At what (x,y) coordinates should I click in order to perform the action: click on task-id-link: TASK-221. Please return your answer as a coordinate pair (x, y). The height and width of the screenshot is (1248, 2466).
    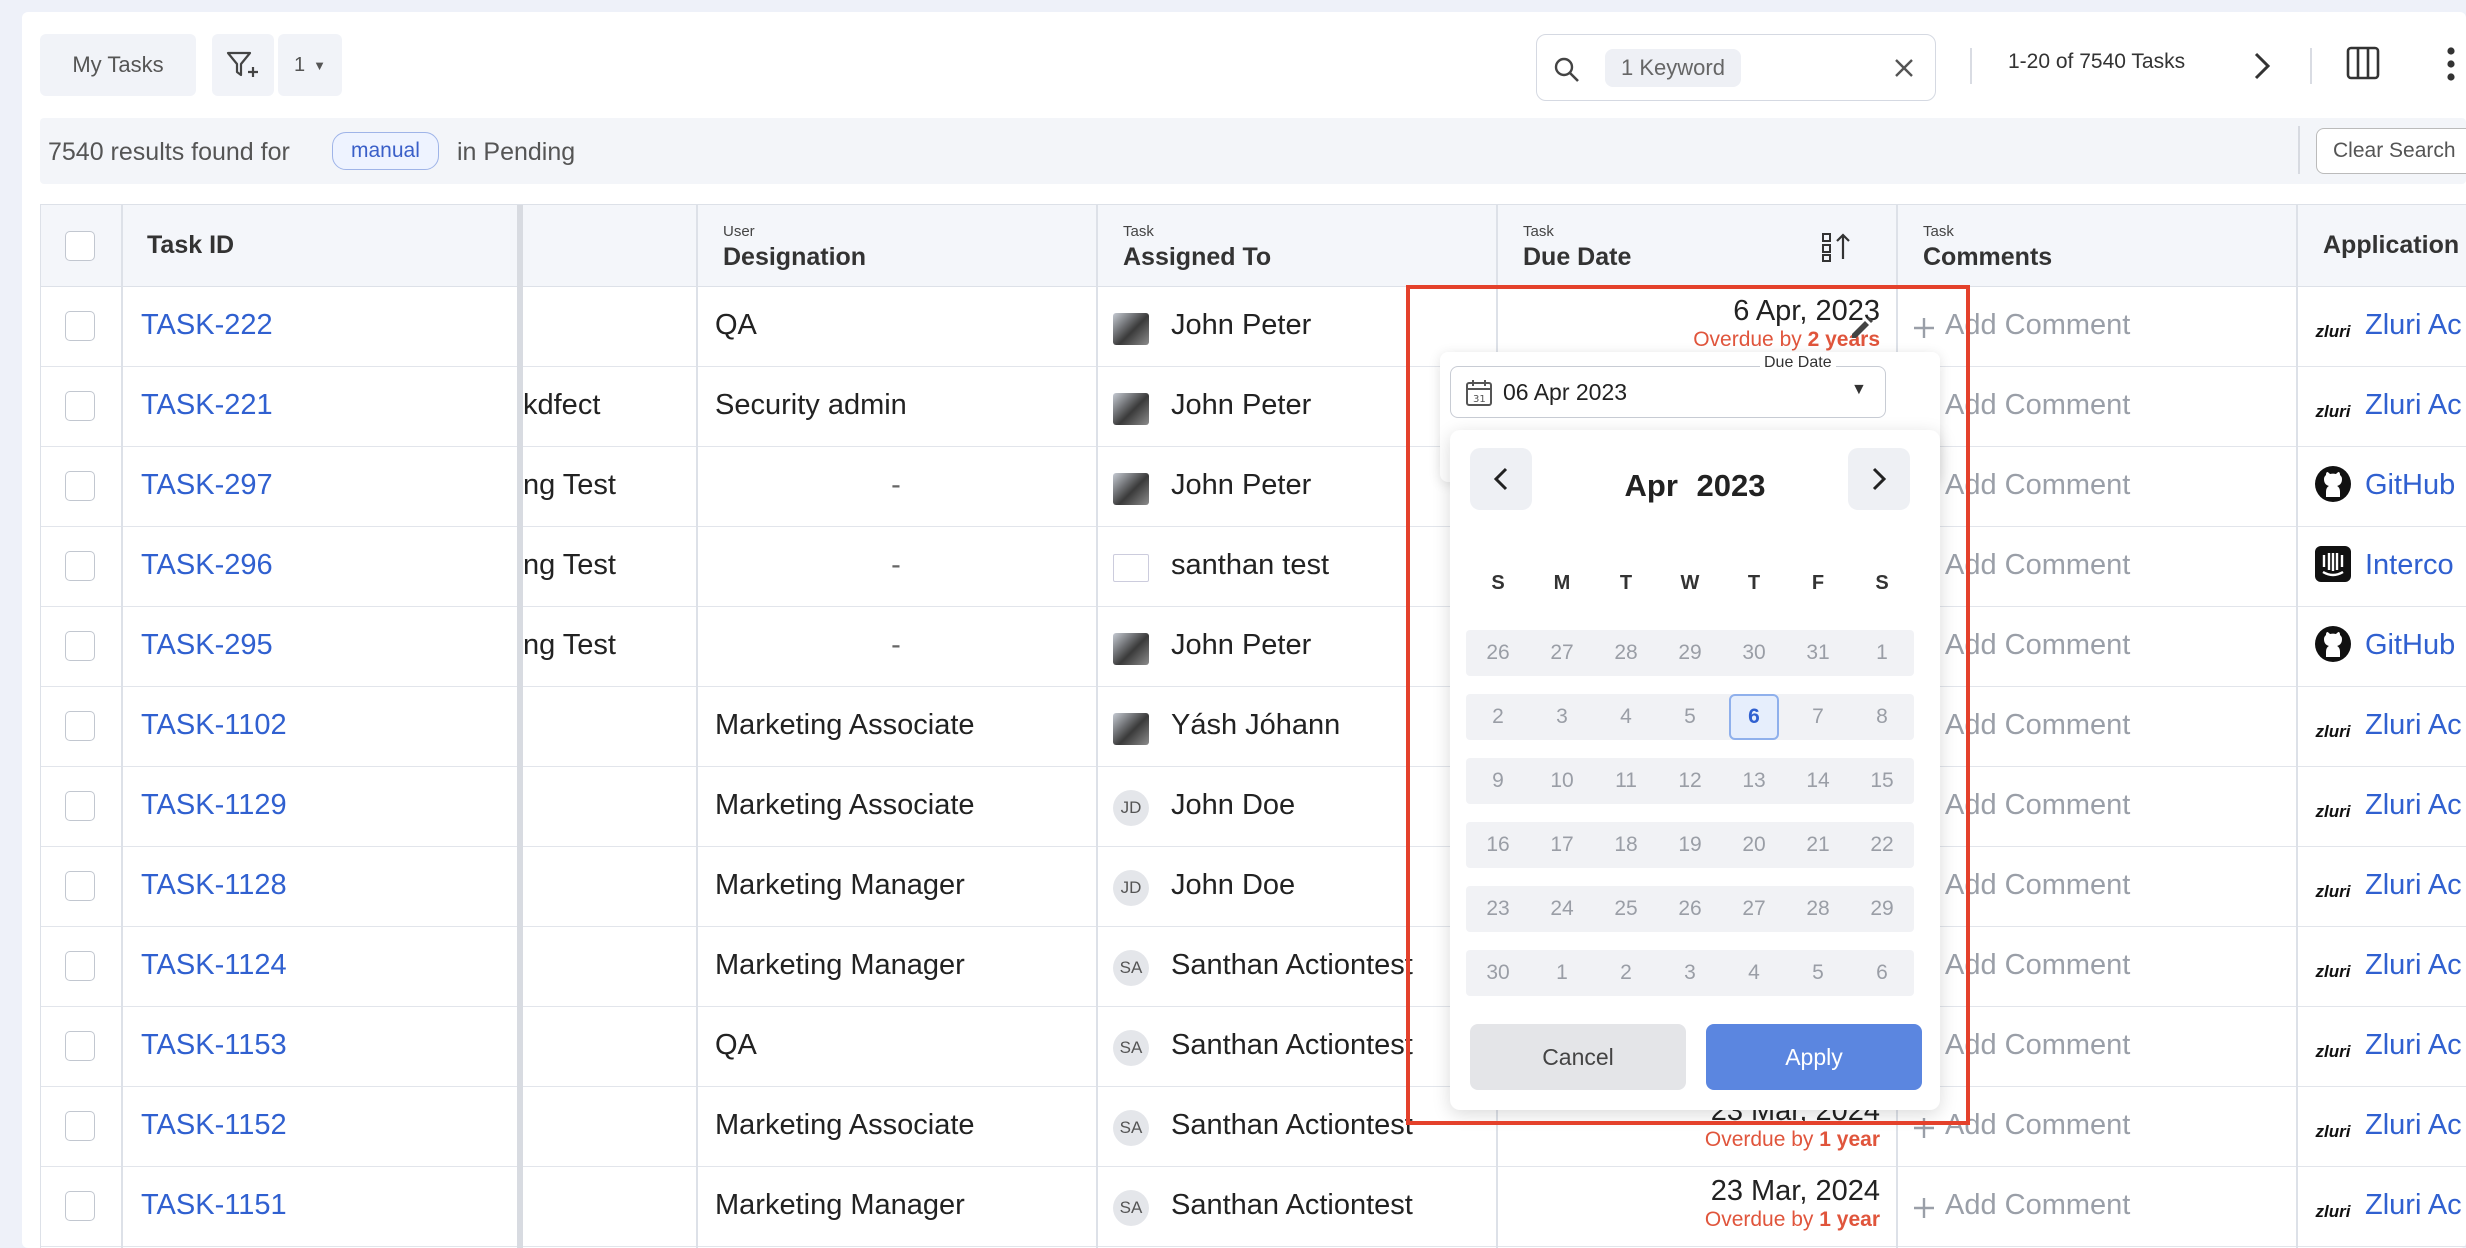
    Looking at the image, I should click on (207, 405).